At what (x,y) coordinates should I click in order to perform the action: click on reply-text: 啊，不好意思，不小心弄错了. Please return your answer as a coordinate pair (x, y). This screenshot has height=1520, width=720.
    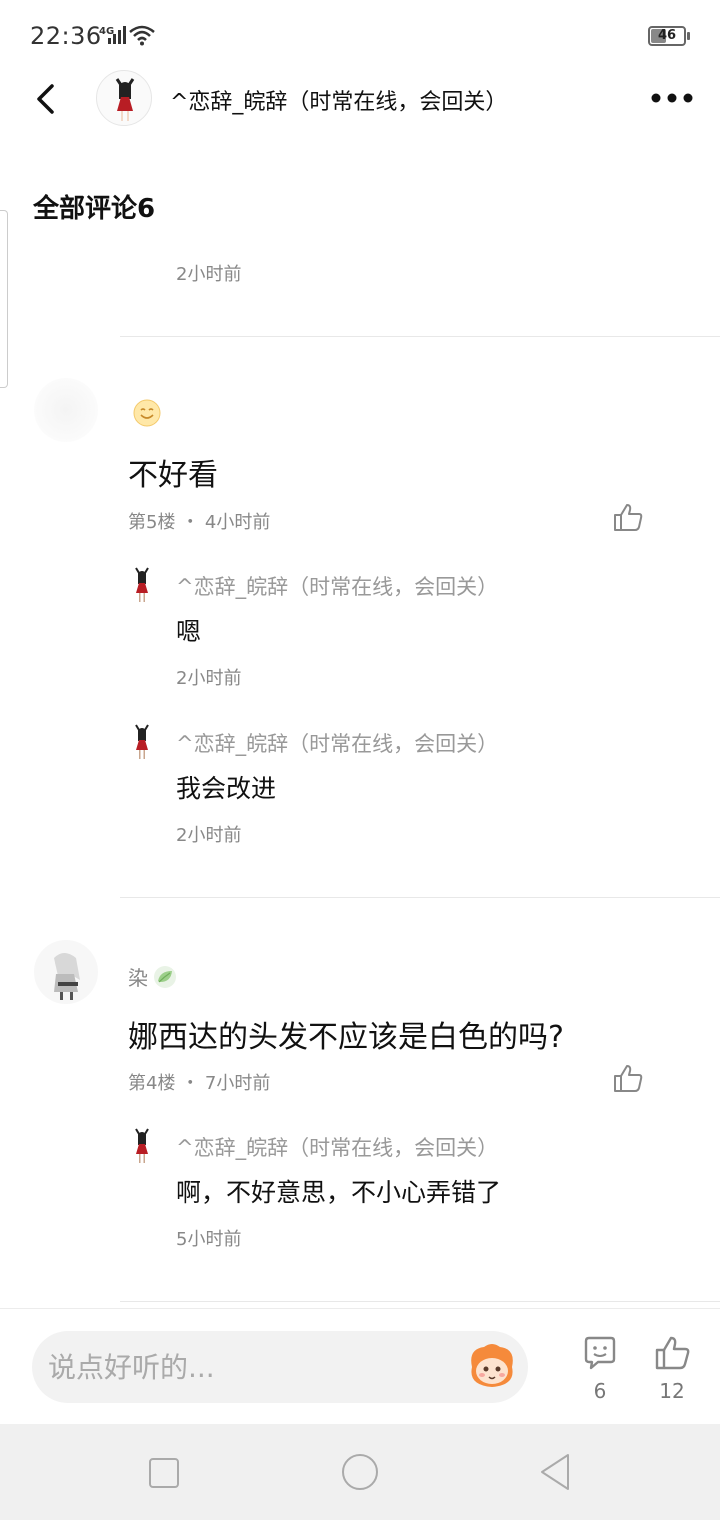
    Looking at the image, I should click on (339, 1192).